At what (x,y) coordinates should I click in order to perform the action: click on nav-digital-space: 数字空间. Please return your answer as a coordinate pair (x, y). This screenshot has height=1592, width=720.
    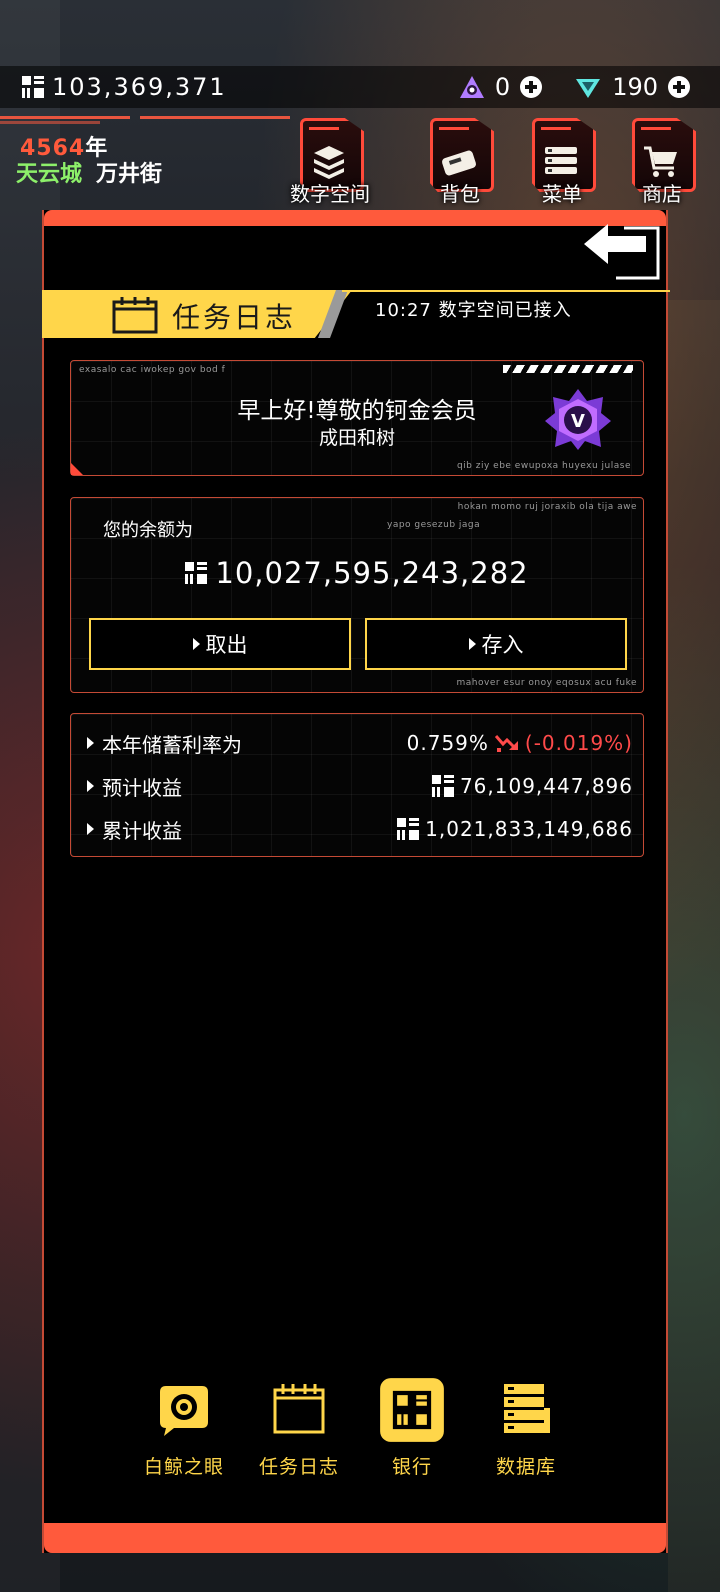
    Looking at the image, I should click on (330, 164).